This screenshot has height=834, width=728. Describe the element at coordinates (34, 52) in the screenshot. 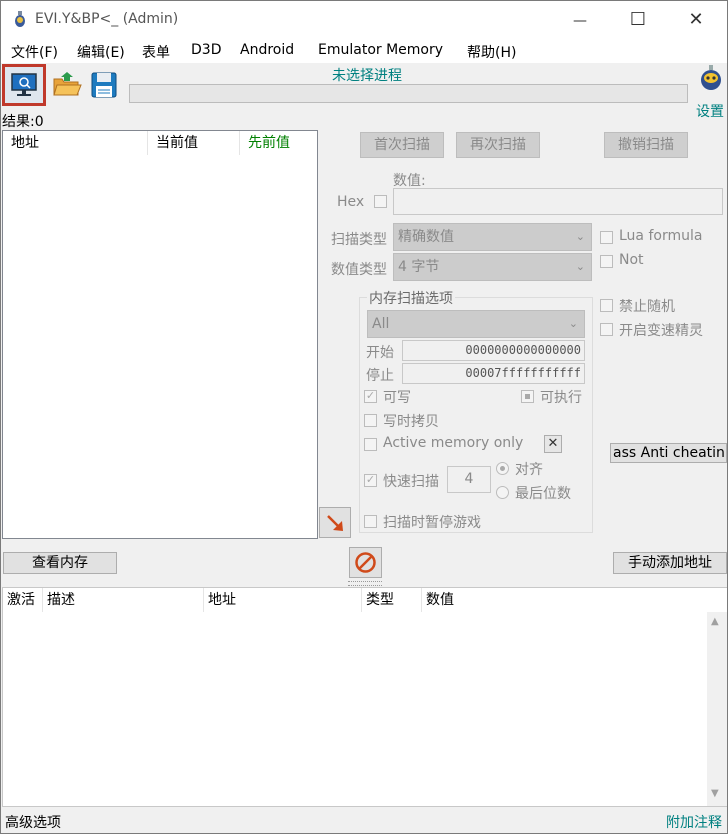

I see `menu-file: 文件(F)` at that location.